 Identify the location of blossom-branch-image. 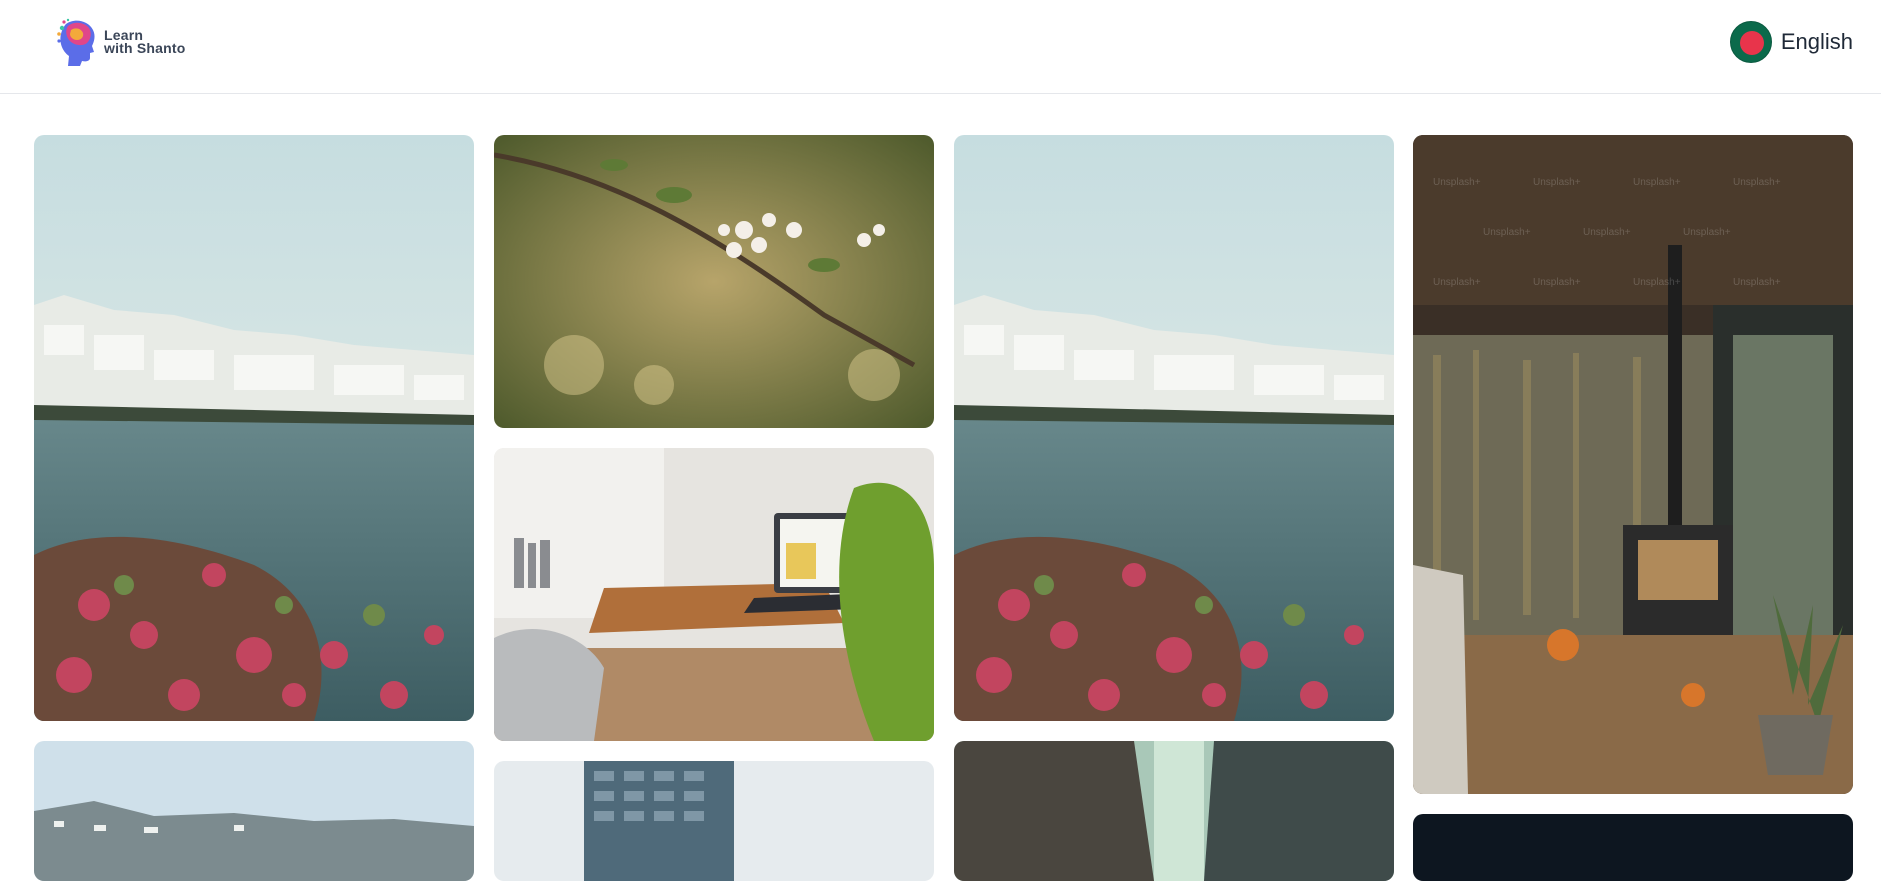
(714, 281).